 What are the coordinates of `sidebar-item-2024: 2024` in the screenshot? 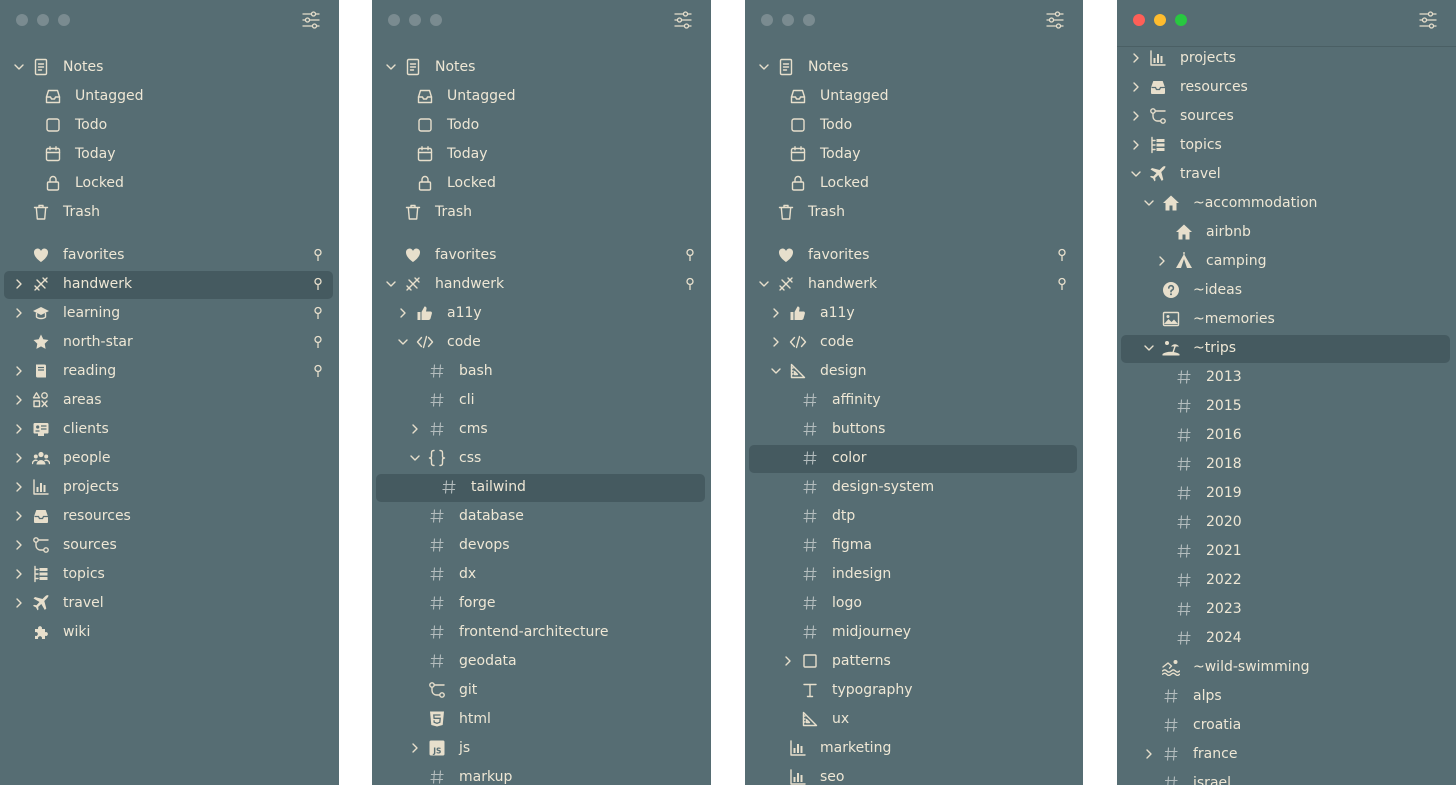 It's located at (1286, 638).